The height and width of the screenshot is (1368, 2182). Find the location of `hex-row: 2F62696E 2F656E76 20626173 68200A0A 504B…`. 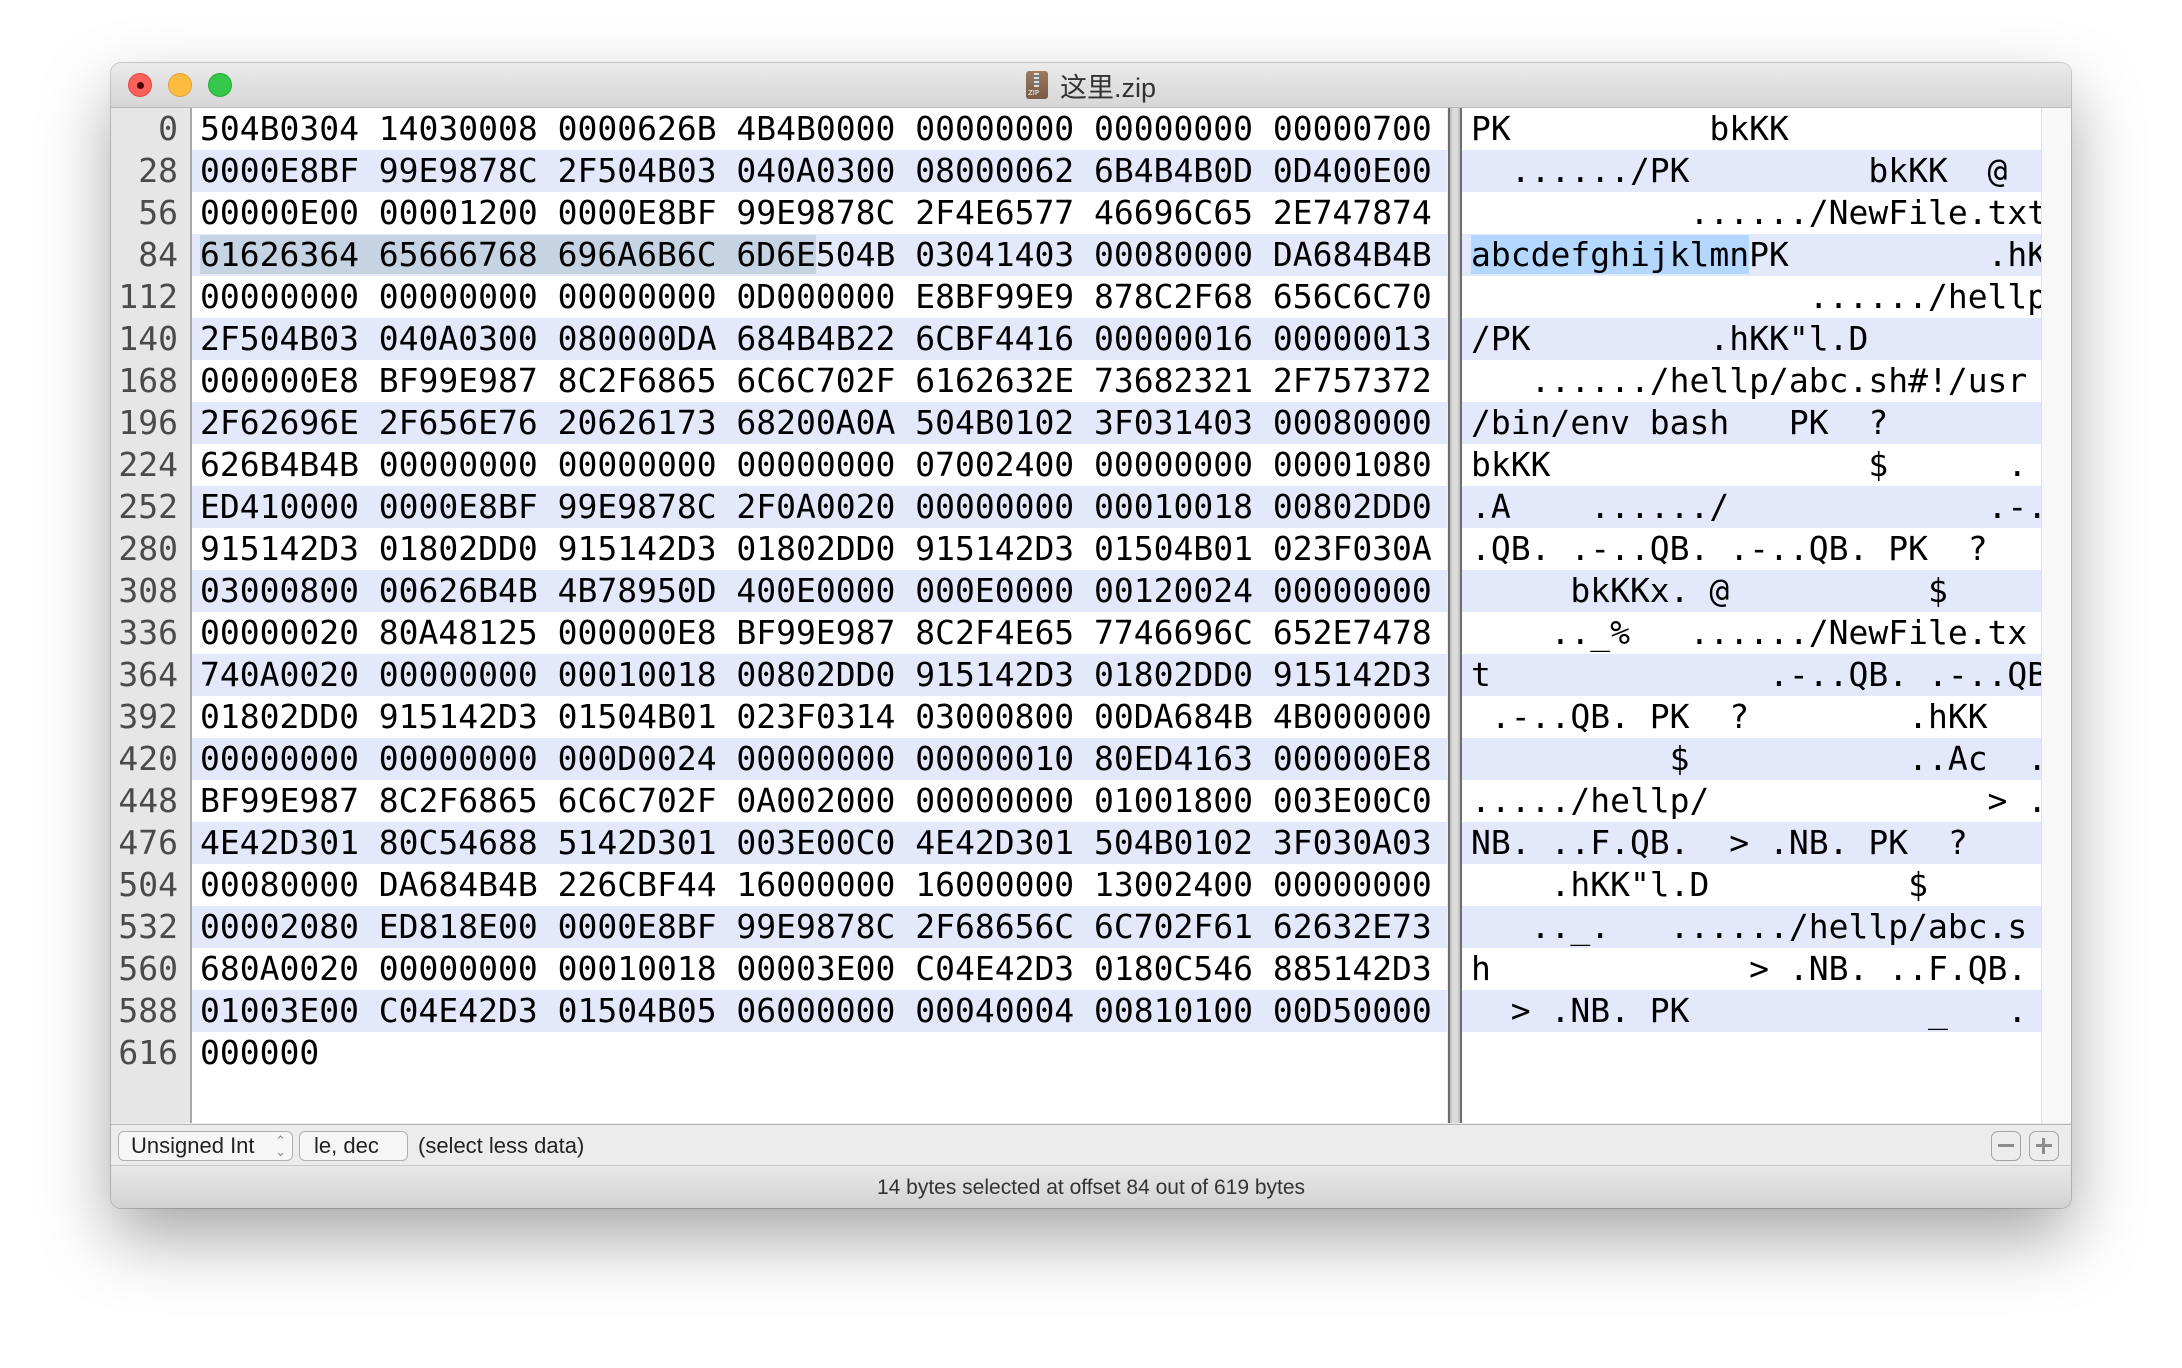

hex-row: 2F62696E 2F656E76 20626173 68200A0A 504B… is located at coordinates (819, 423).